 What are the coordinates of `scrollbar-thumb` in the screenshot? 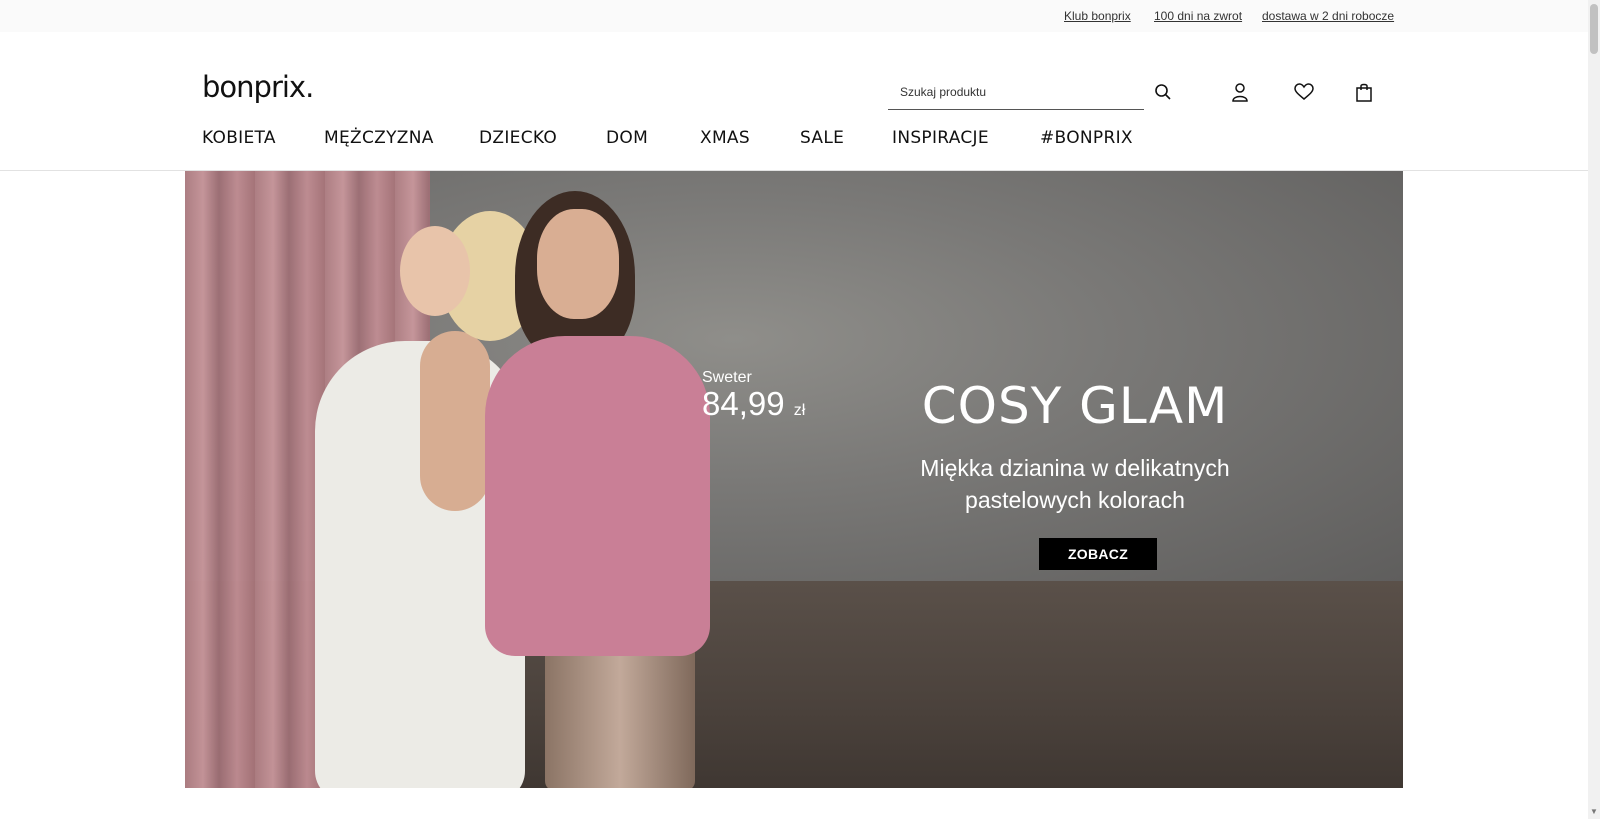 It's located at (1594, 29).